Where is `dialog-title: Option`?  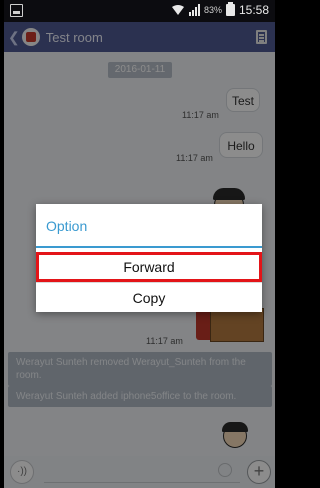 dialog-title: Option is located at coordinates (67, 226).